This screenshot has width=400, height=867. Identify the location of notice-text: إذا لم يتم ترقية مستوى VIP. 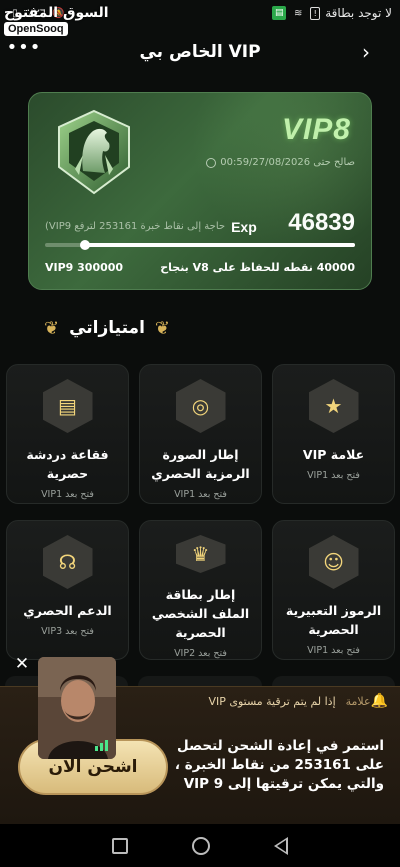
(272, 701).